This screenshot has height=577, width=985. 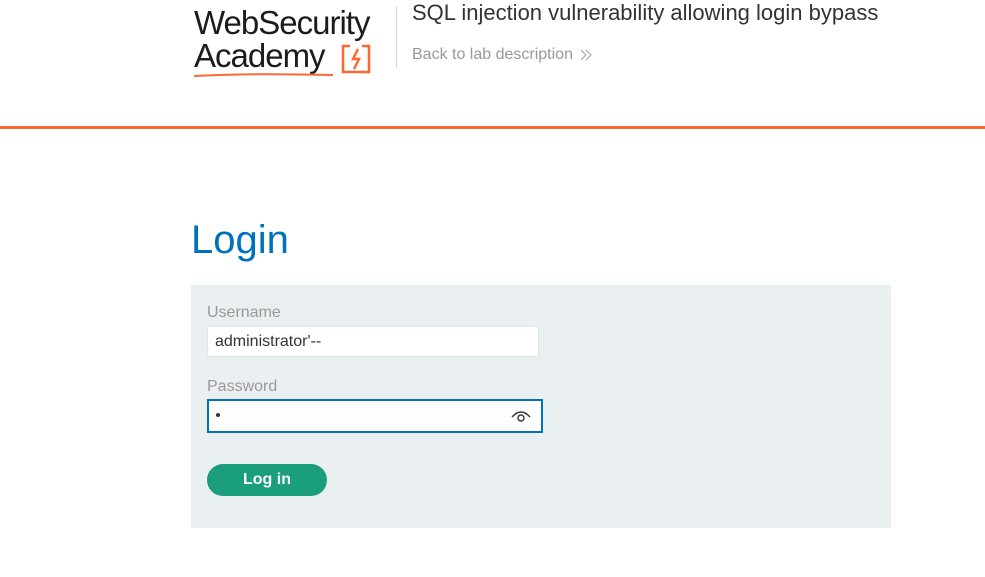 What do you see at coordinates (240, 240) in the screenshot?
I see `page-title: Login` at bounding box center [240, 240].